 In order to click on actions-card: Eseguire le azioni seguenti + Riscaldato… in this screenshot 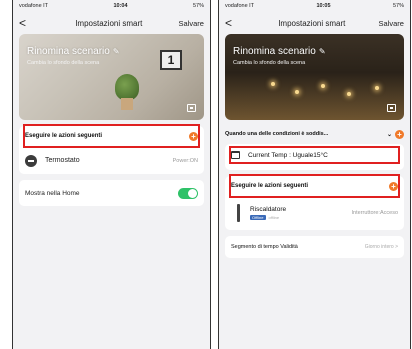, I will do `click(314, 202)`.